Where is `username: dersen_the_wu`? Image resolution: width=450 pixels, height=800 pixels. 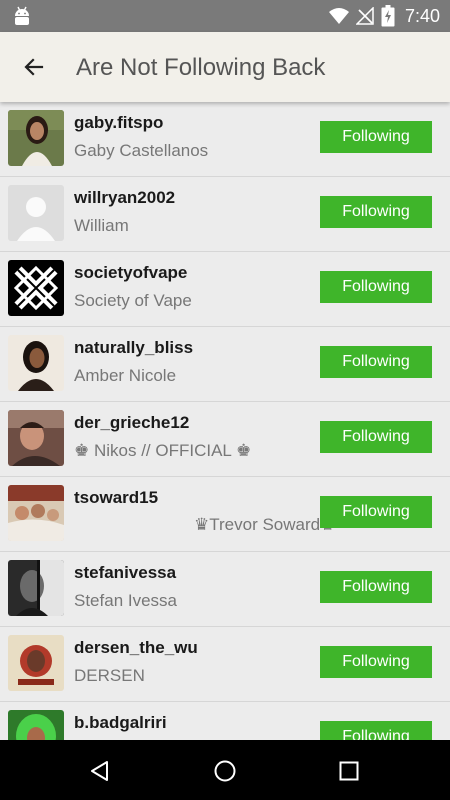
username: dersen_the_wu is located at coordinates (136, 647).